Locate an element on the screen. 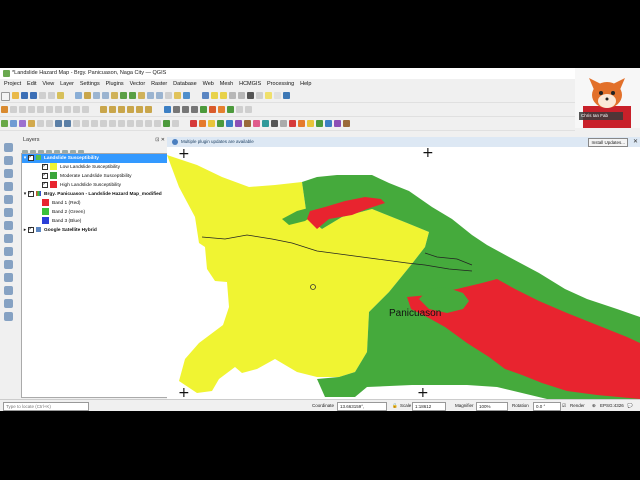 This screenshot has height=480, width=640. field-calculator-icon is located at coordinates (241, 95).